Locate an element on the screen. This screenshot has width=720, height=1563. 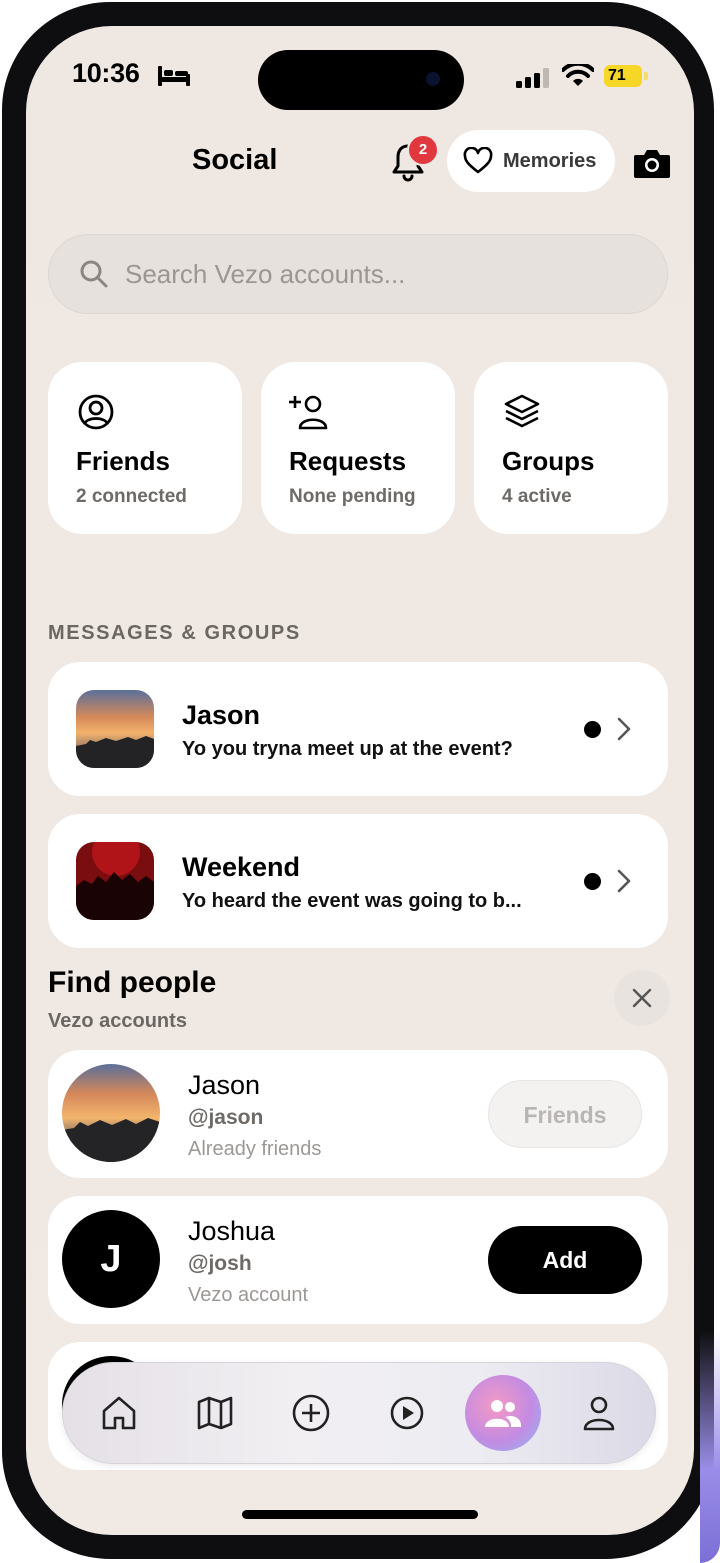
profile-icon is located at coordinates (599, 1413).